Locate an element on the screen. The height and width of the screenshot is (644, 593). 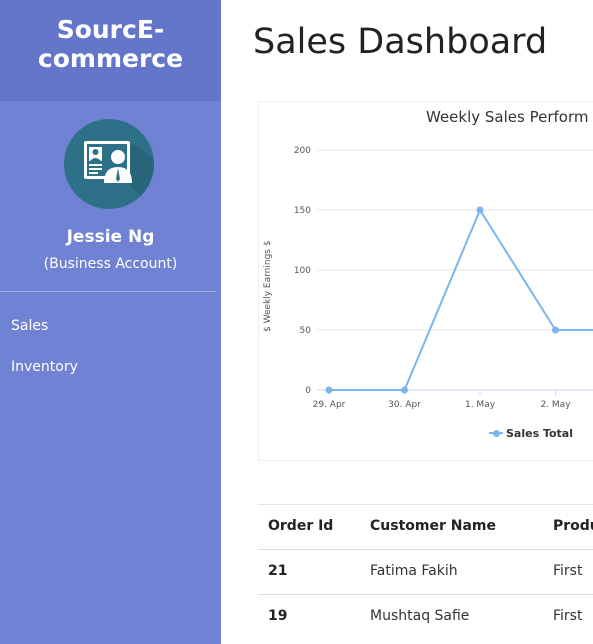
legend-marker-icon is located at coordinates (496, 433).